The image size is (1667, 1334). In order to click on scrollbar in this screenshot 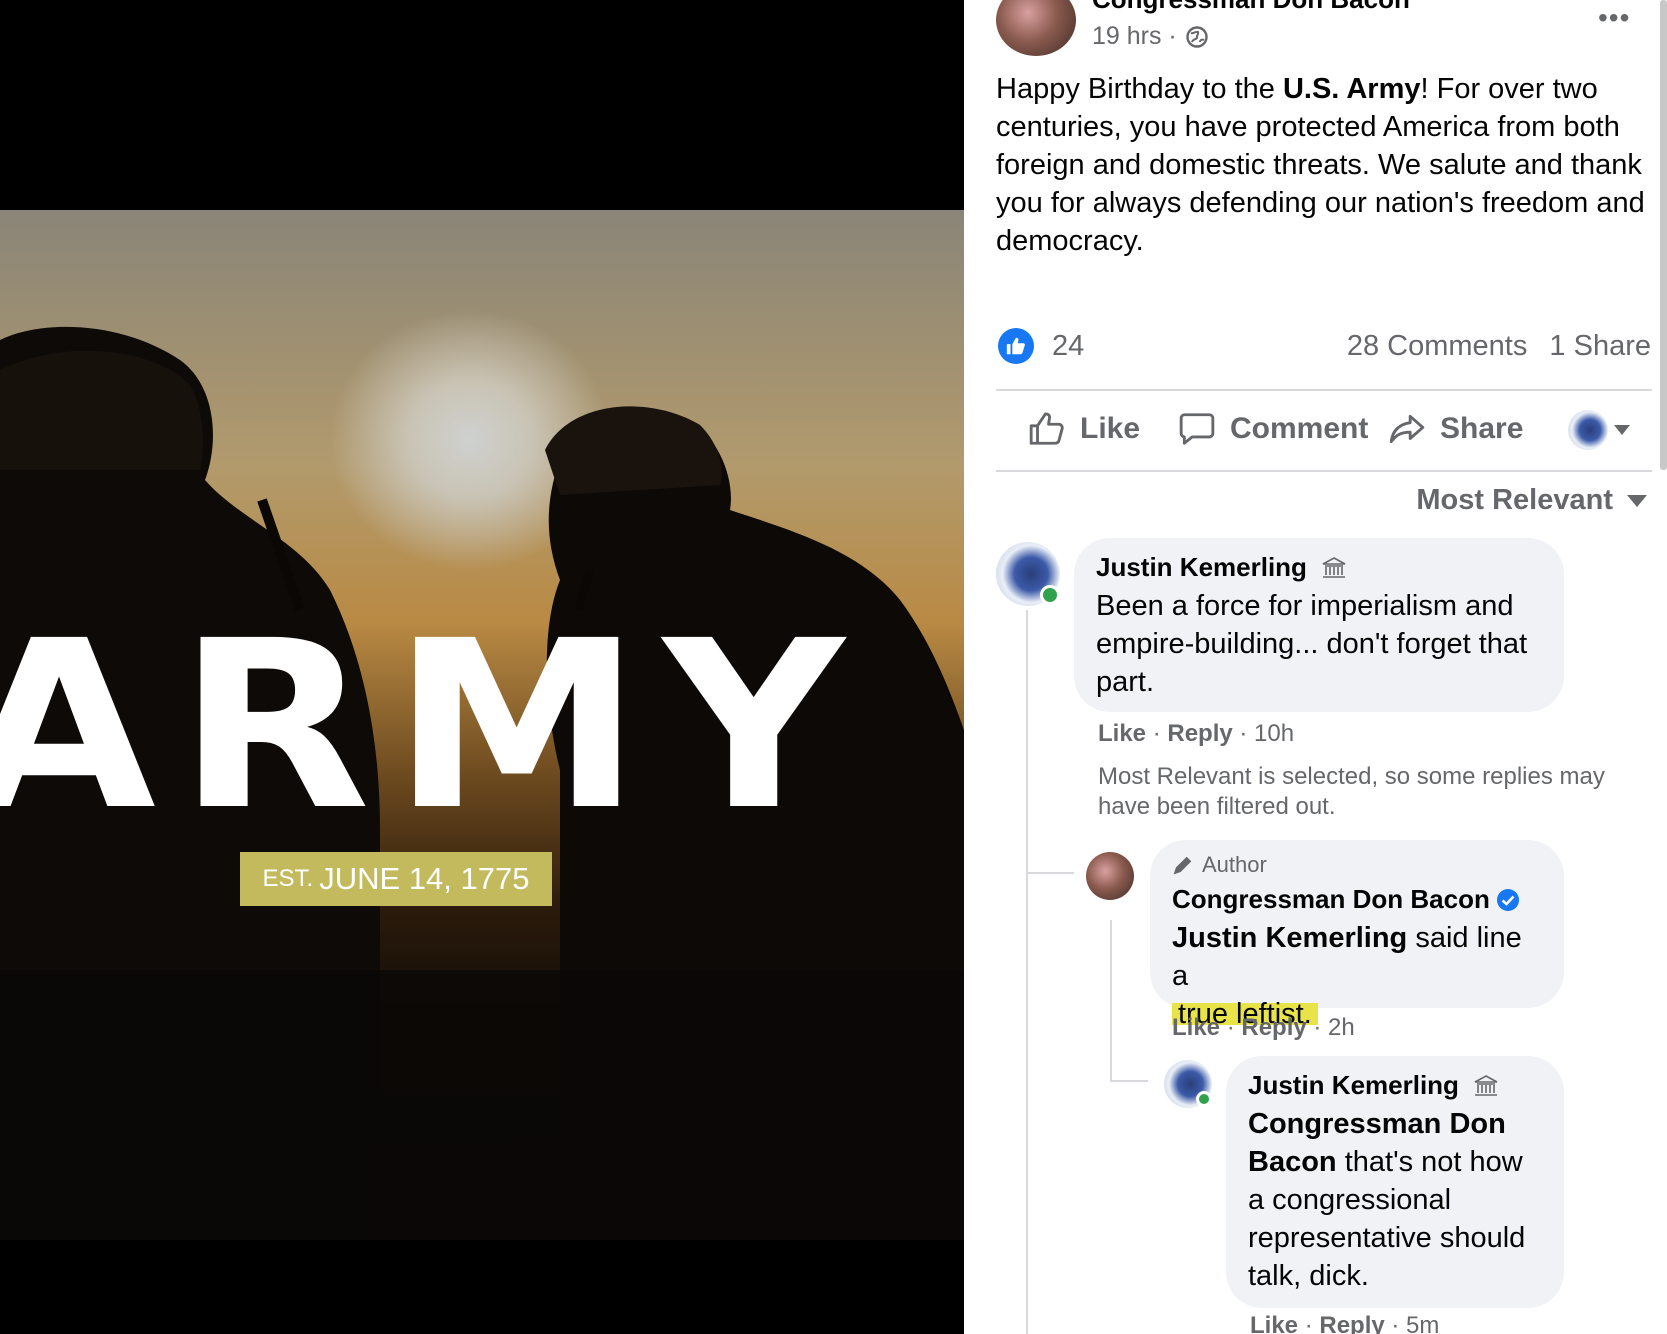, I will do `click(1663, 235)`.